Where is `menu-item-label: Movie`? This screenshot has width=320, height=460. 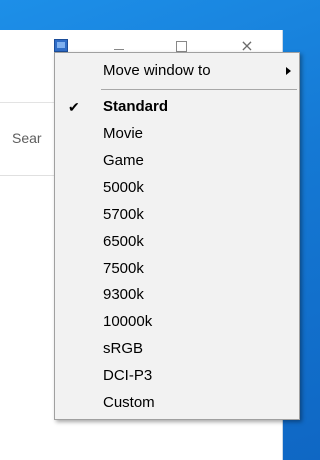
menu-item-label: Movie is located at coordinates (123, 133).